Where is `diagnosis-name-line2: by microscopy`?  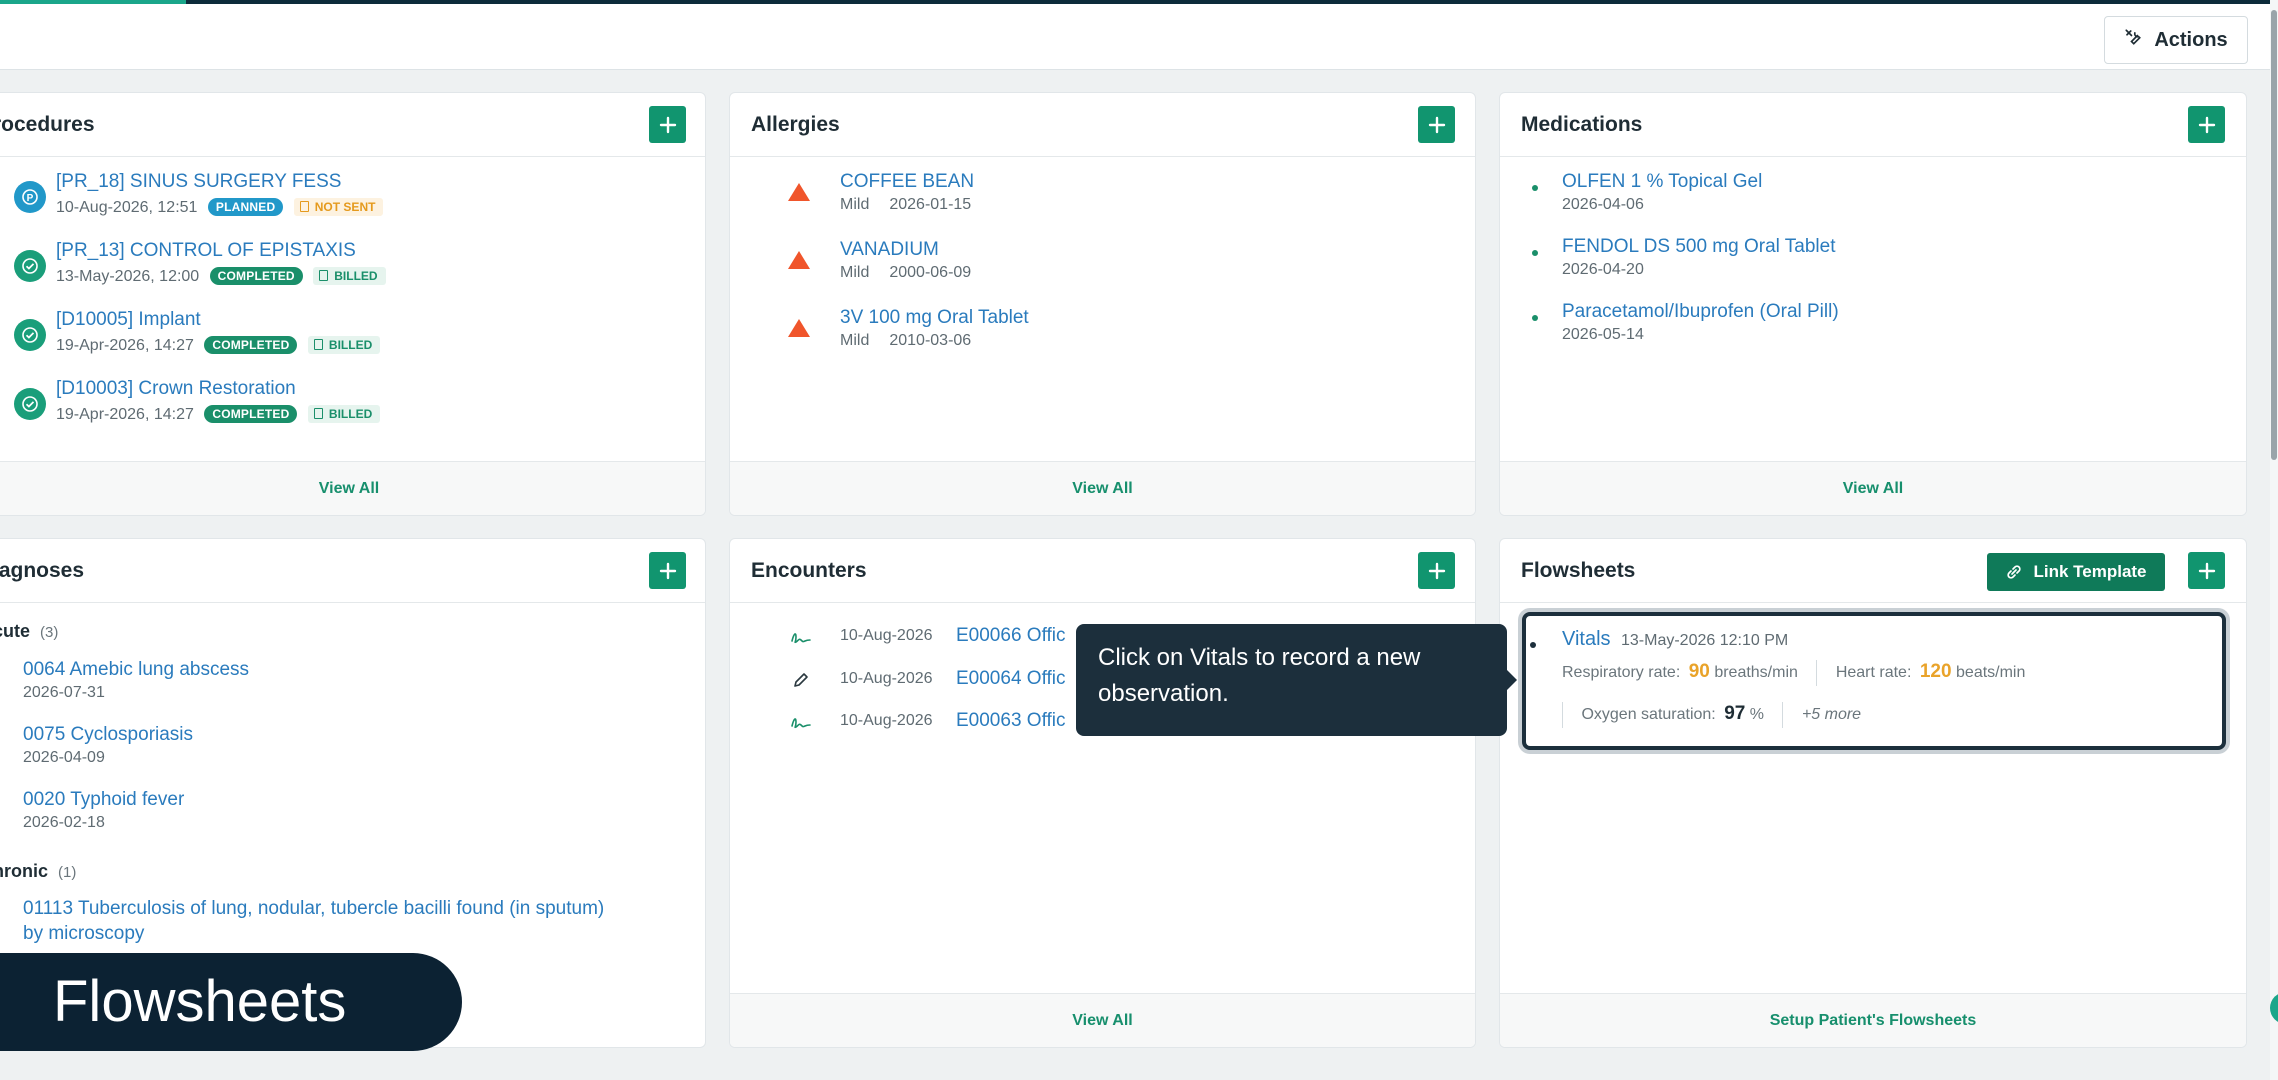
diagnosis-name-line2: by microscopy is located at coordinates (313, 934).